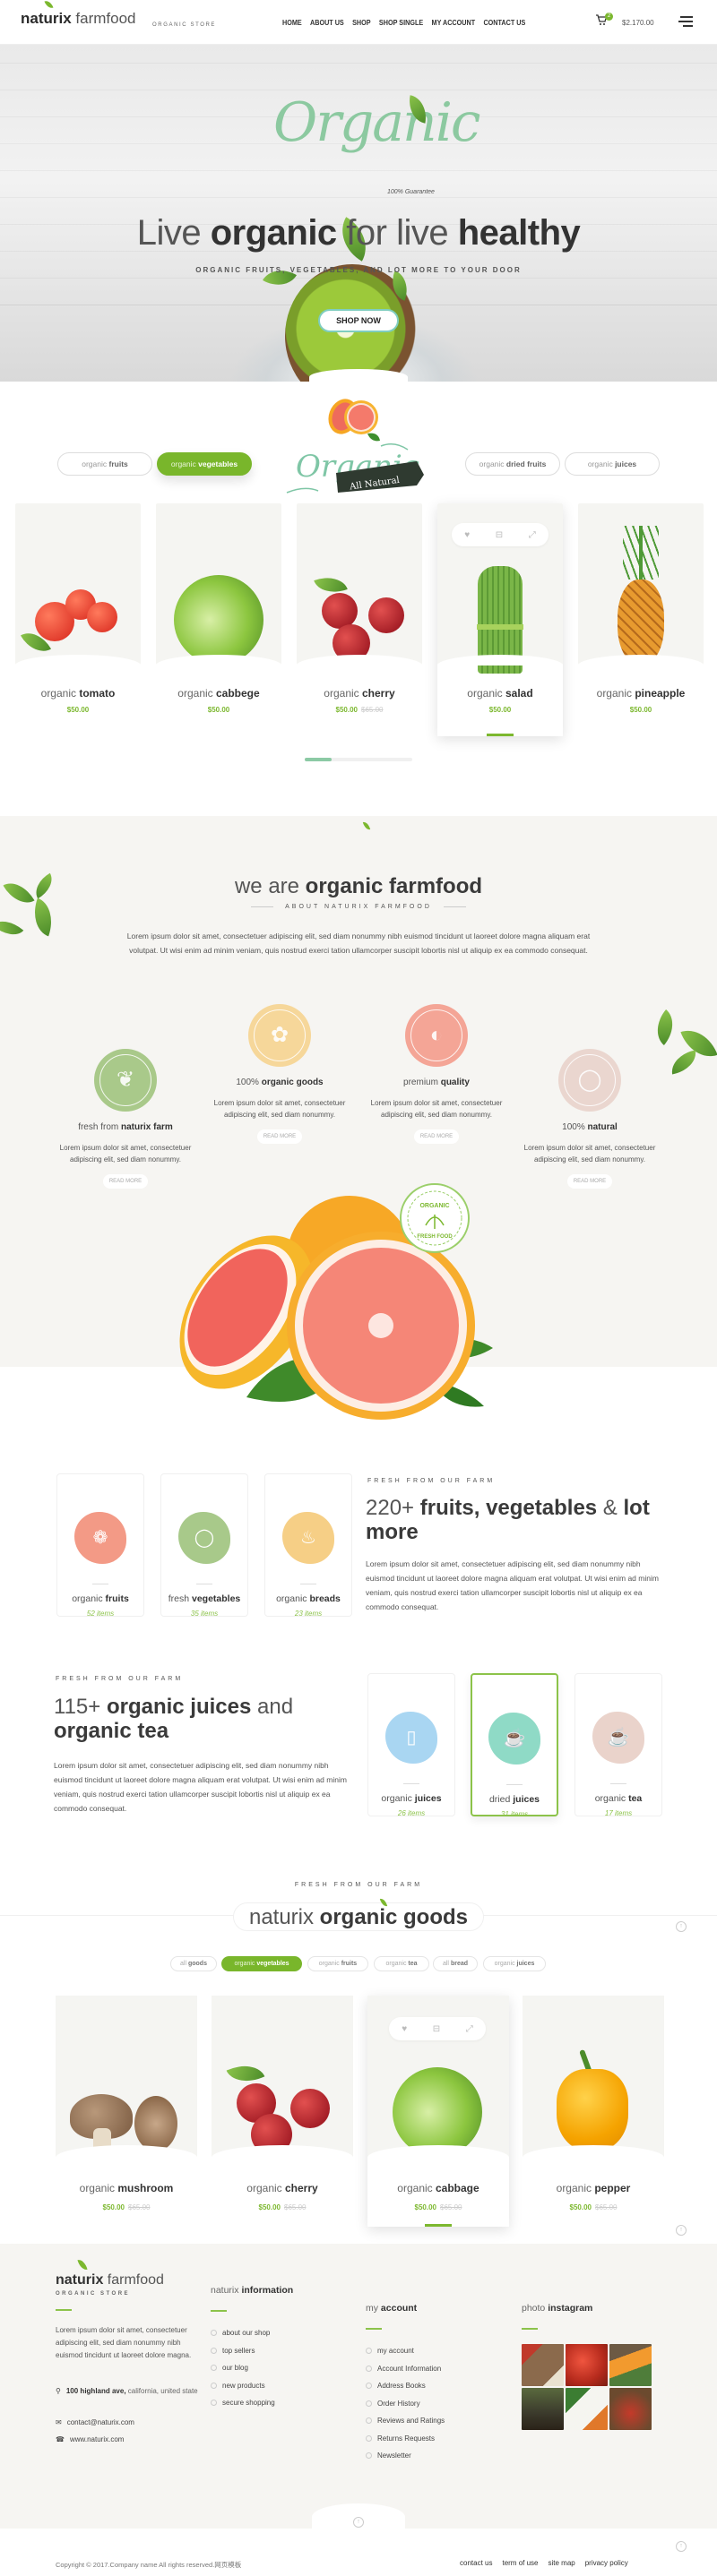 This screenshot has height=2576, width=717. I want to click on goods-product-card: organic mushroom $50.00 $65.00, so click(126, 2111).